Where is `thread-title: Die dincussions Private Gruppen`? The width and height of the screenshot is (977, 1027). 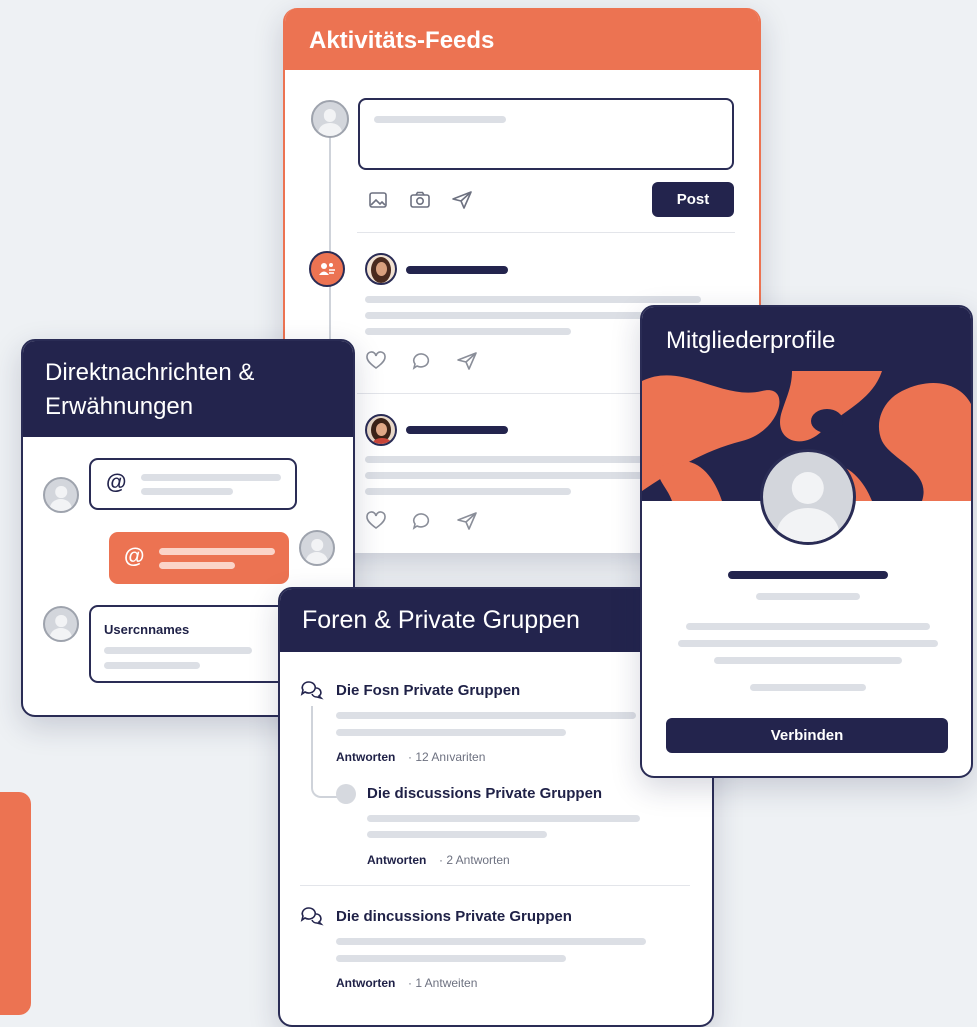 thread-title: Die dincussions Private Gruppen is located at coordinates (454, 916).